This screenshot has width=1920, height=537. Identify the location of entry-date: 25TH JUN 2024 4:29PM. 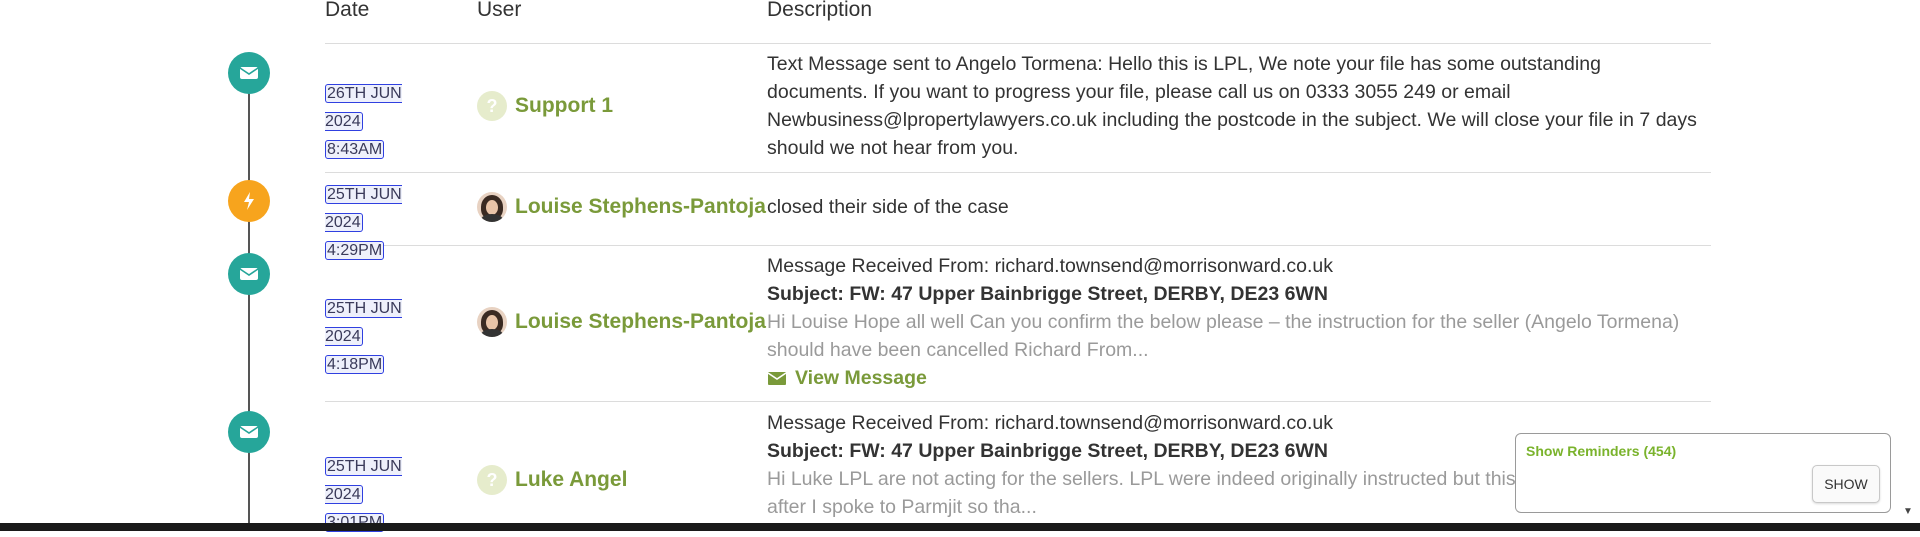
(380, 223).